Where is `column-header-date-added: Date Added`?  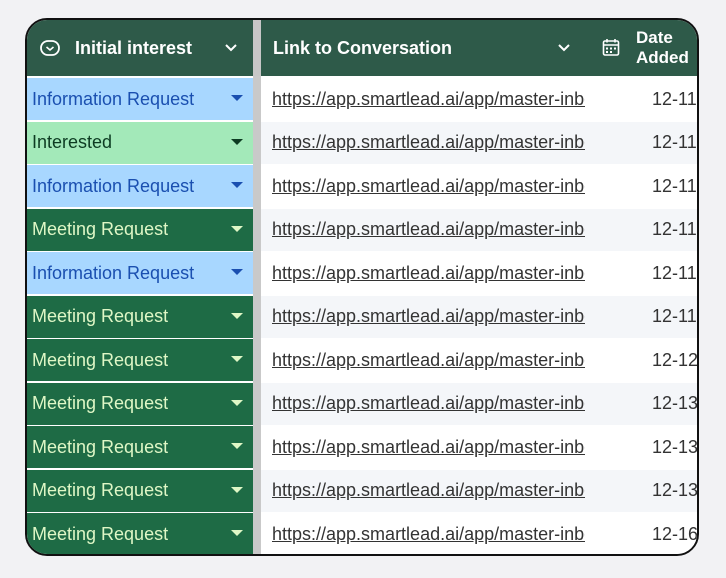 column-header-date-added: Date Added is located at coordinates (649, 48).